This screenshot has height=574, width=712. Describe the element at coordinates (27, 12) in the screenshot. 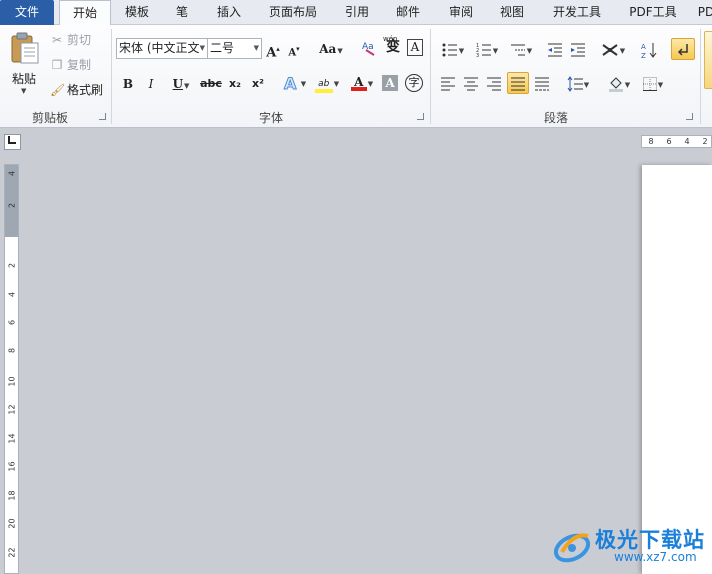

I see `tab-file: 文件` at that location.